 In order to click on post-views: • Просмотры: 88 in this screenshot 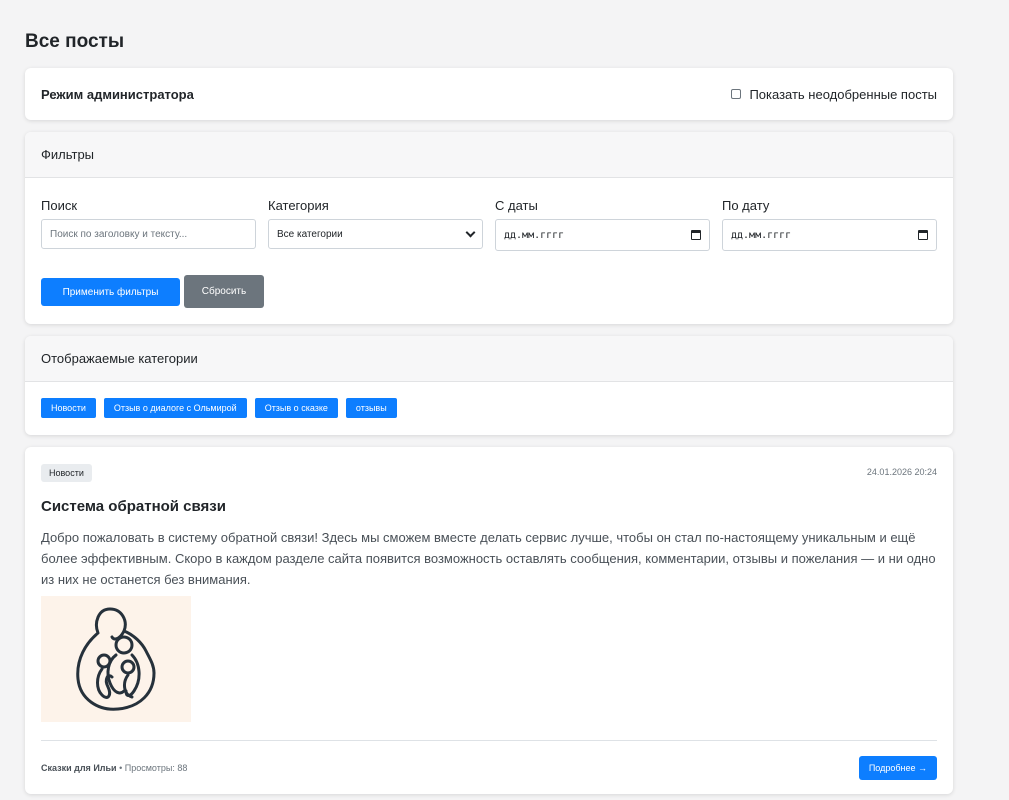, I will do `click(153, 767)`.